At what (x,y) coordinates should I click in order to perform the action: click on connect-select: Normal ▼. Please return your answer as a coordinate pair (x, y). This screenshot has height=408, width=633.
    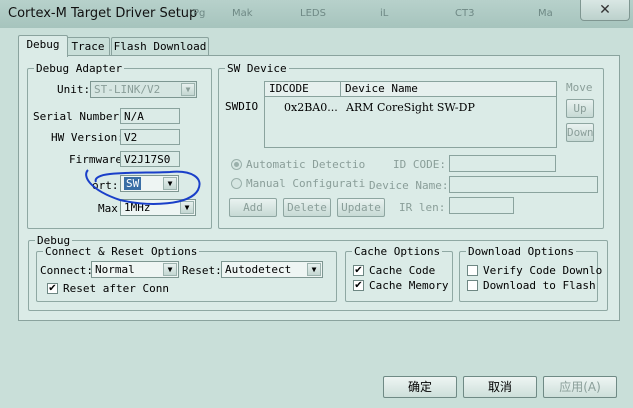
    Looking at the image, I should click on (135, 269).